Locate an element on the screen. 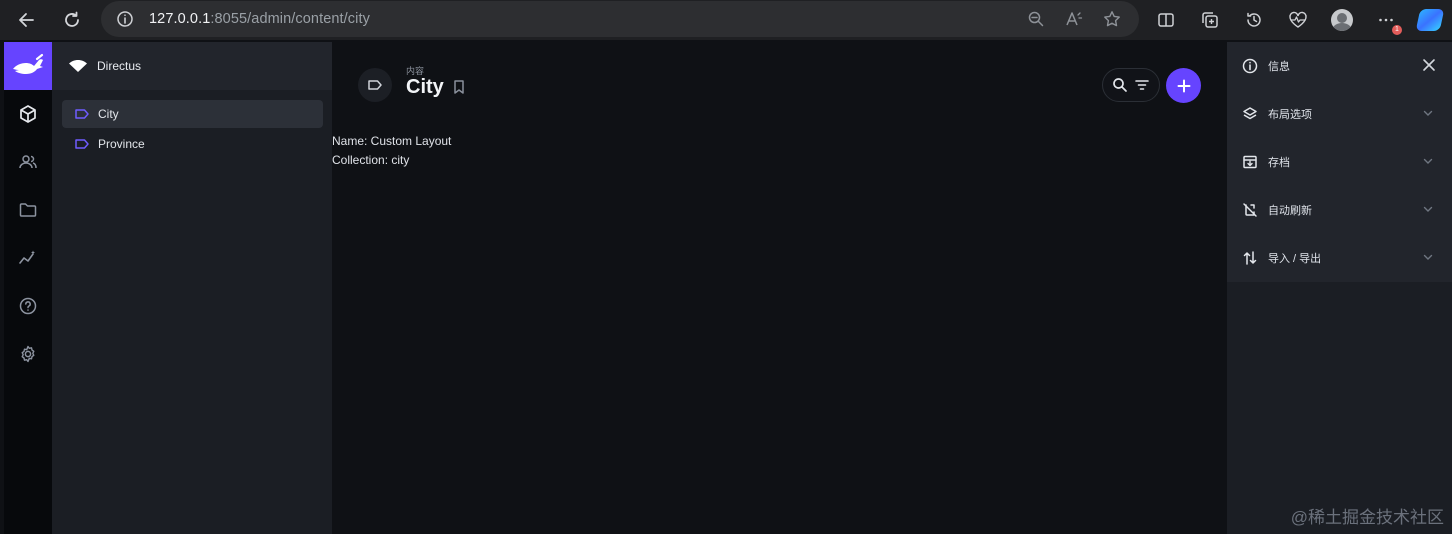  sidebar-item-label: 信息 is located at coordinates (1279, 67).